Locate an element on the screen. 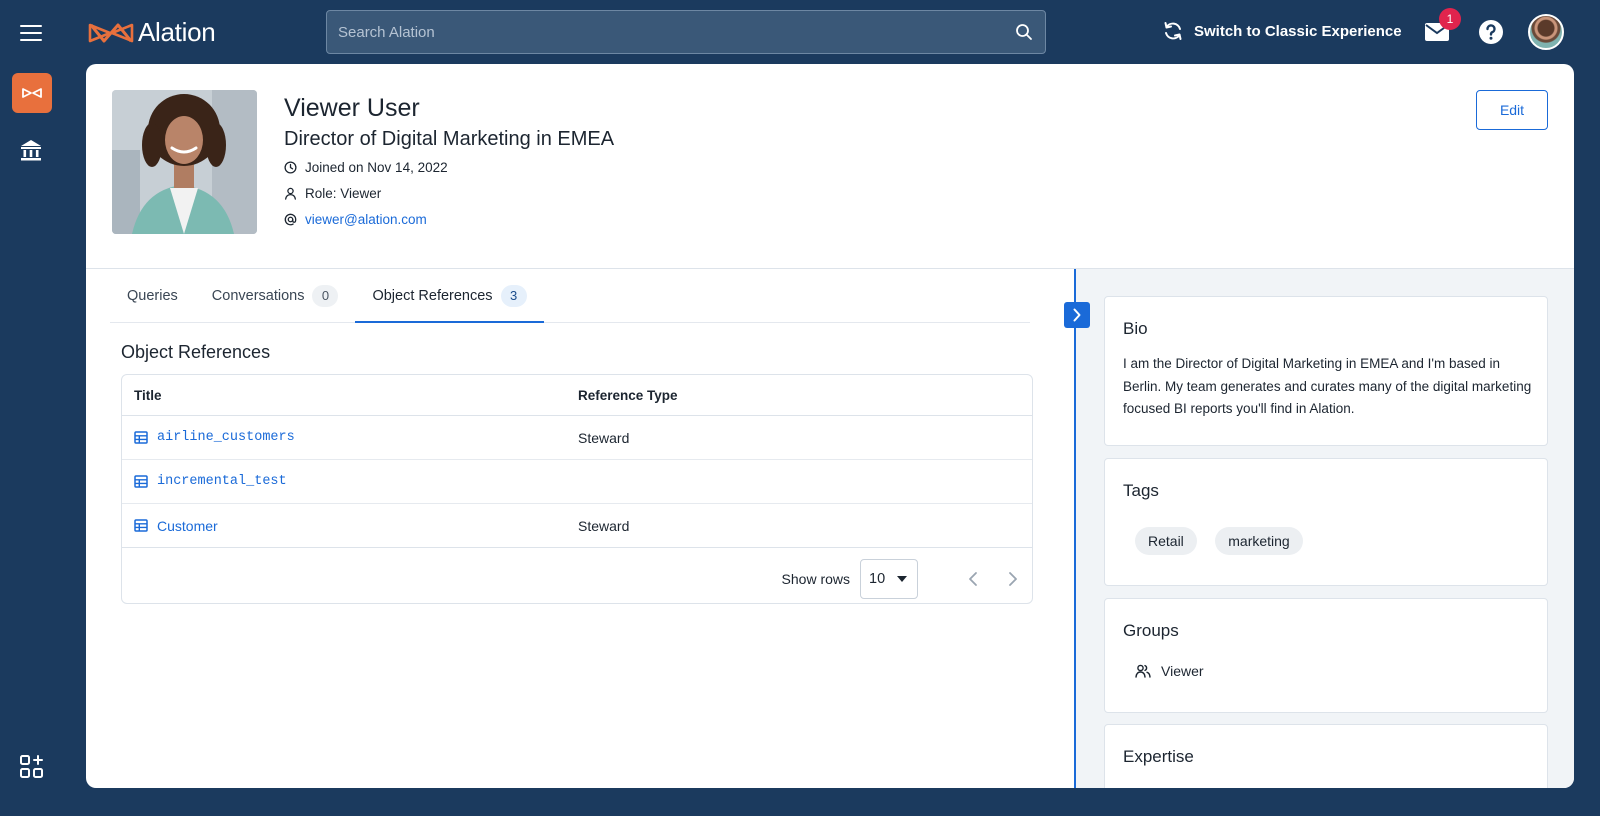 This screenshot has height=816, width=1600. switch-classic-button: Switch to Classic Experience is located at coordinates (1282, 31).